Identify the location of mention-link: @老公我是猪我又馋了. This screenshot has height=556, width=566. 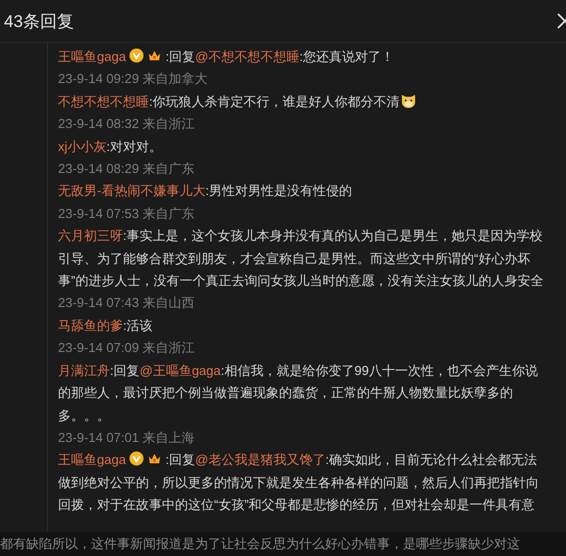
(260, 460).